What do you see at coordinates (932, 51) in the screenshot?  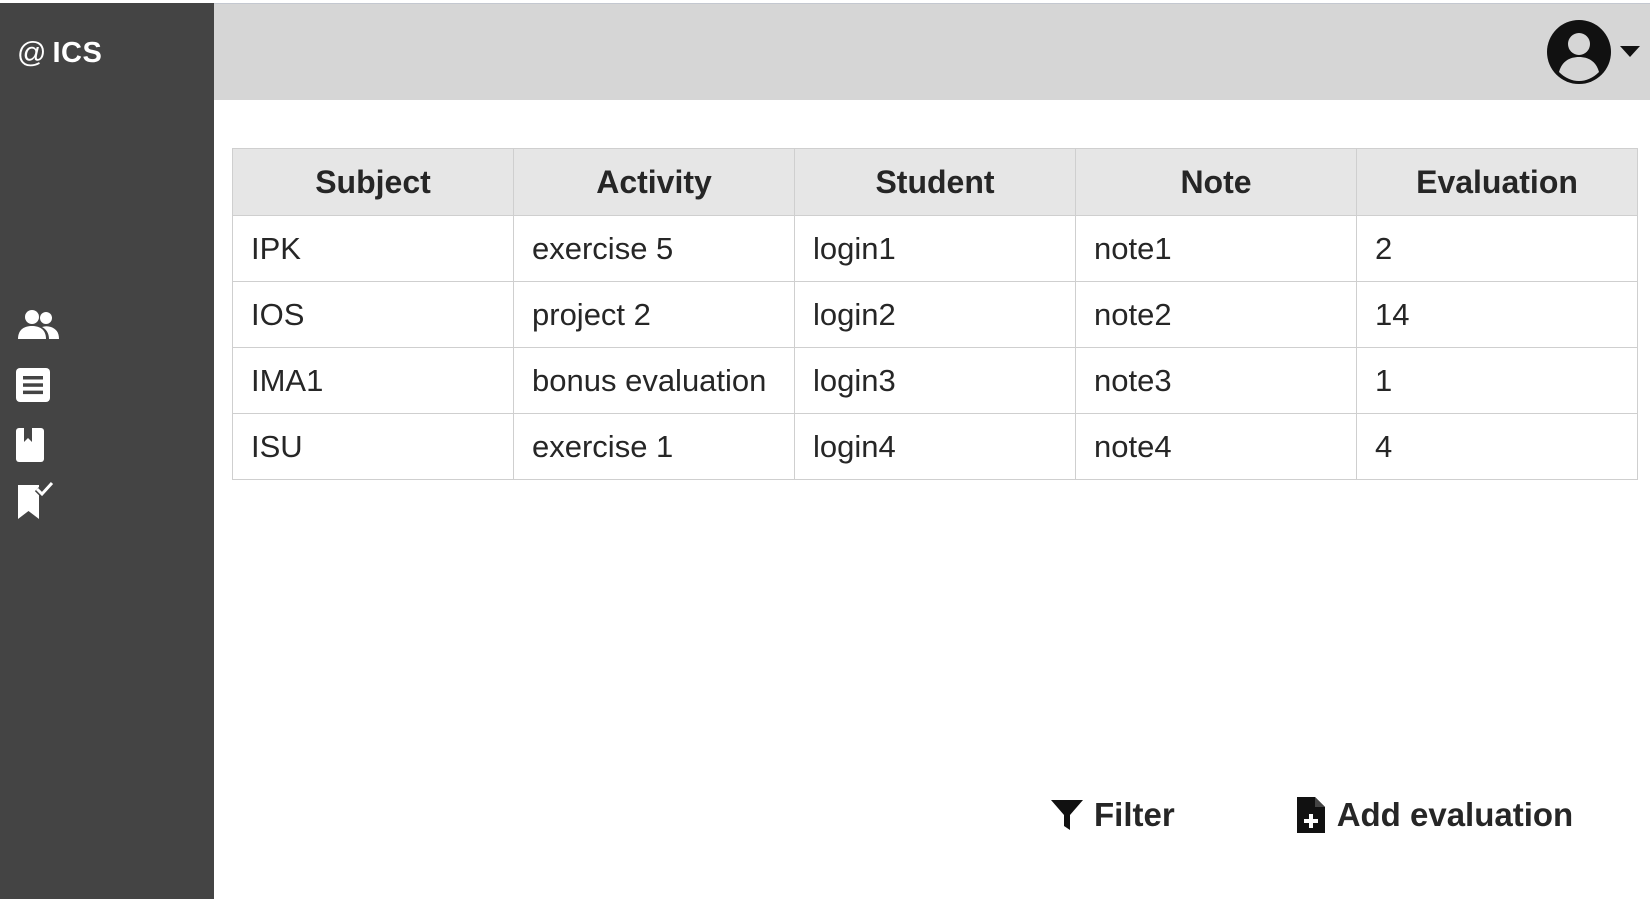 I see `top-bar` at bounding box center [932, 51].